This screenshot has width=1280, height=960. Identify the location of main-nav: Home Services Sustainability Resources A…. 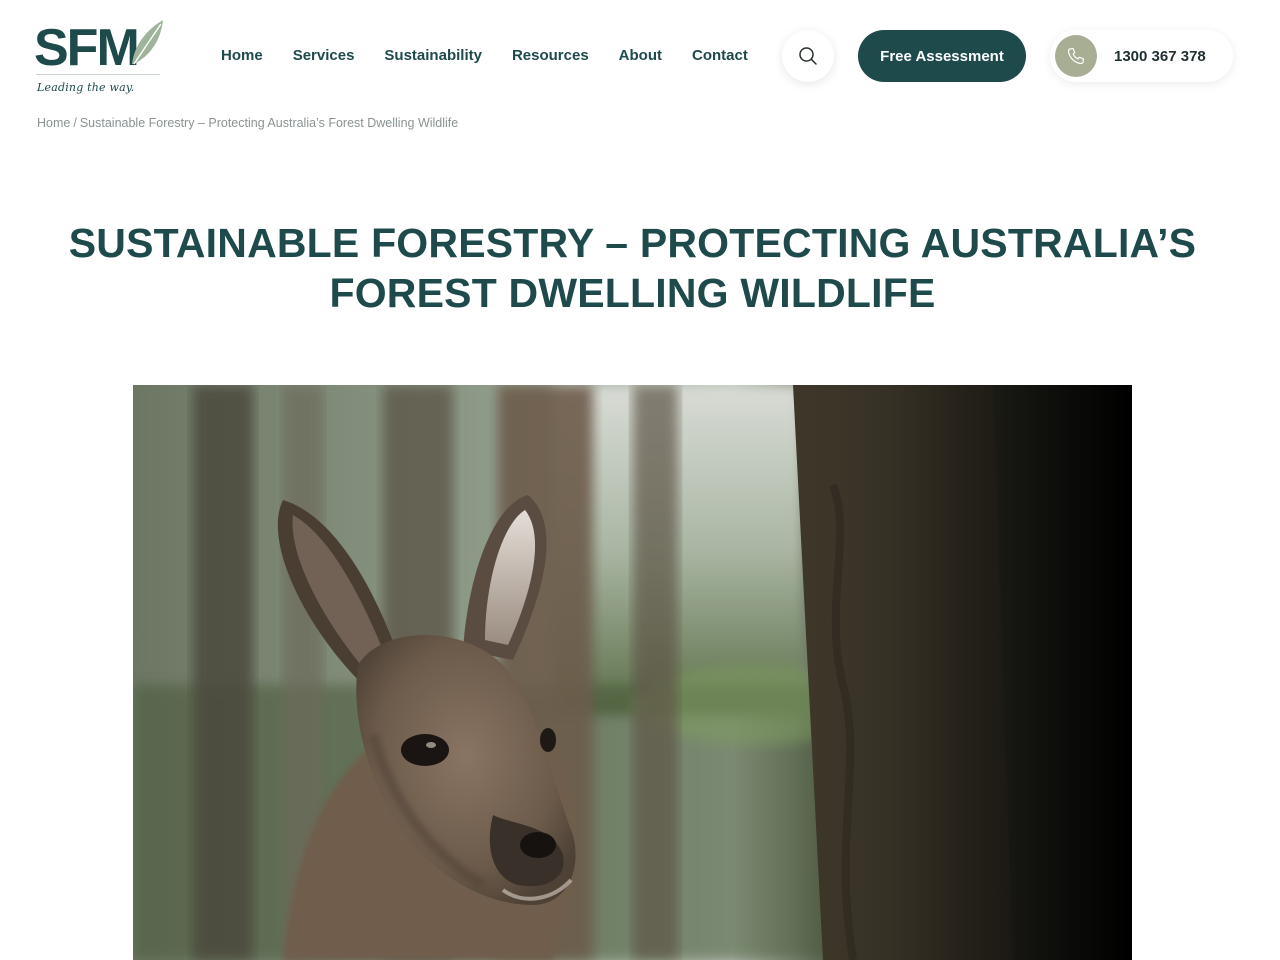
(484, 56).